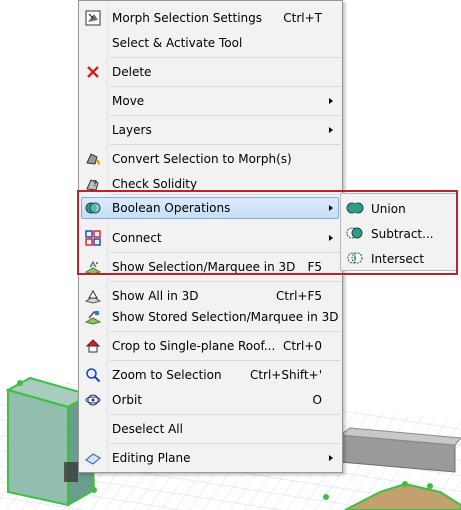  Describe the element at coordinates (93, 317) in the screenshot. I see `show-stored-selection-icon` at that location.